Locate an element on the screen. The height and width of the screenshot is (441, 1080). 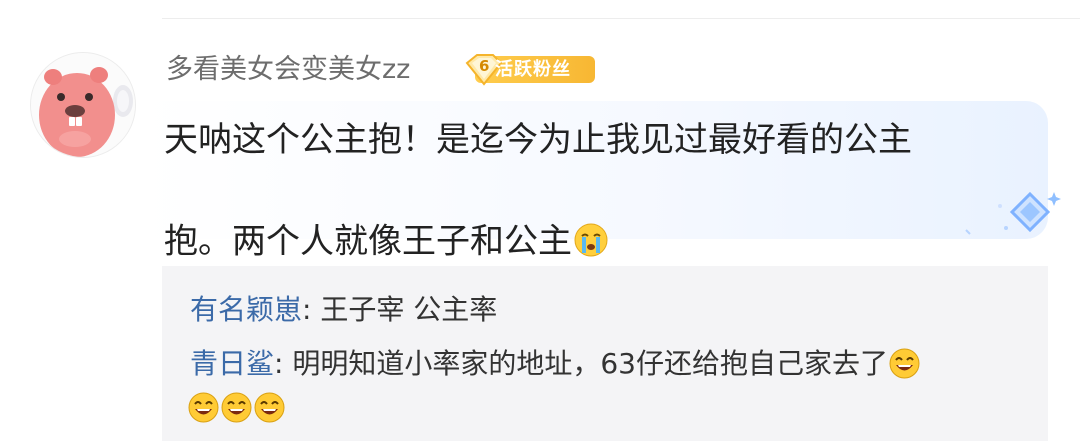
reply-item: 青日鲨: 明明知道小率家的地址，63仔还给抱自己家去了 is located at coordinates (555, 364).